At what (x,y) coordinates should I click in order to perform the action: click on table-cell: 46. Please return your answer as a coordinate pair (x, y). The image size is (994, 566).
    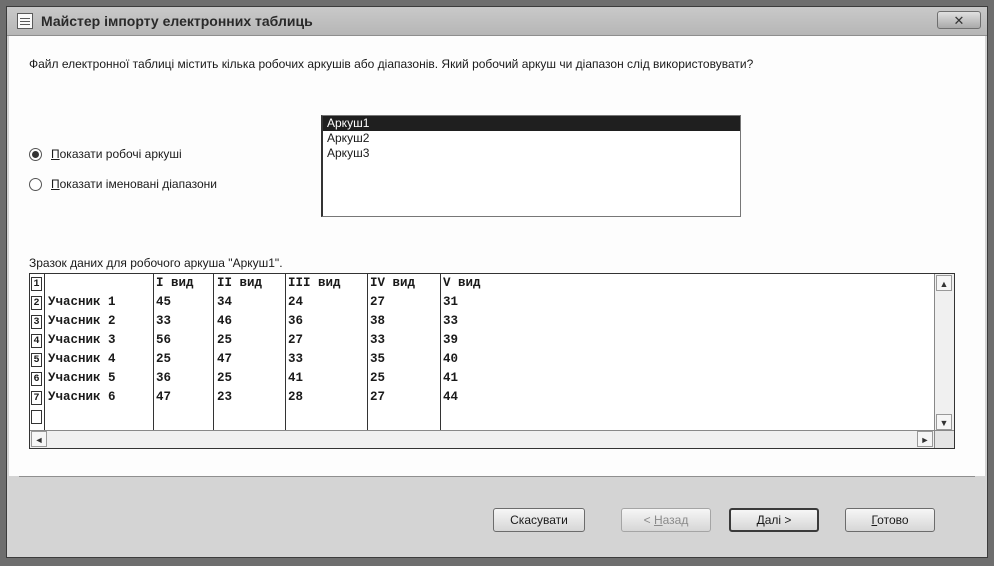
    Looking at the image, I should click on (225, 321).